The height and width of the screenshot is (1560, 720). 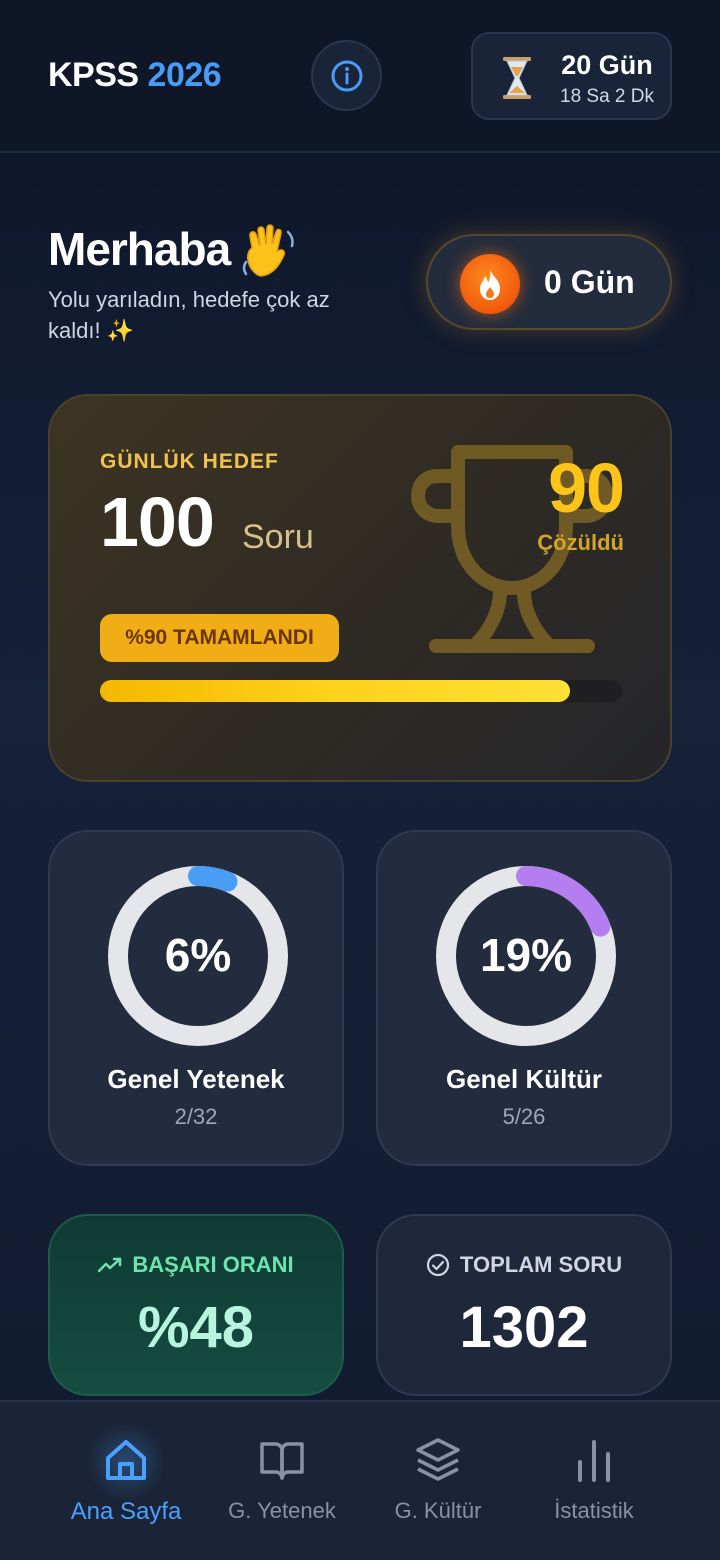 I want to click on nav-label: İstatistik, so click(x=594, y=1510).